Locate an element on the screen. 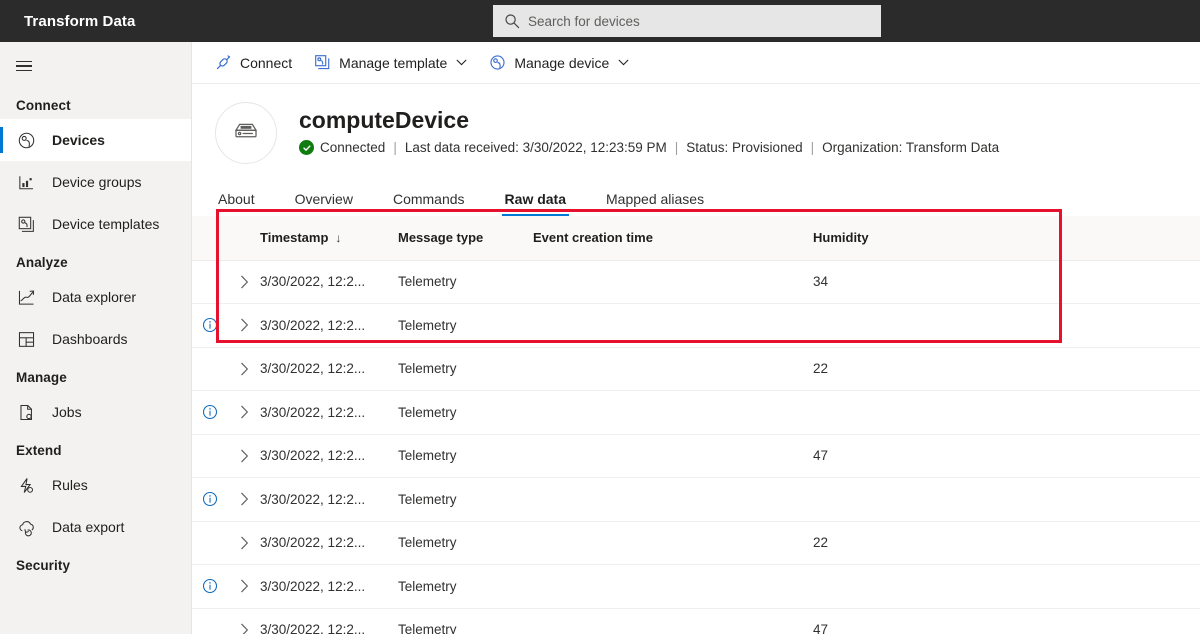 The width and height of the screenshot is (1200, 634). connect-button: Connect is located at coordinates (253, 63).